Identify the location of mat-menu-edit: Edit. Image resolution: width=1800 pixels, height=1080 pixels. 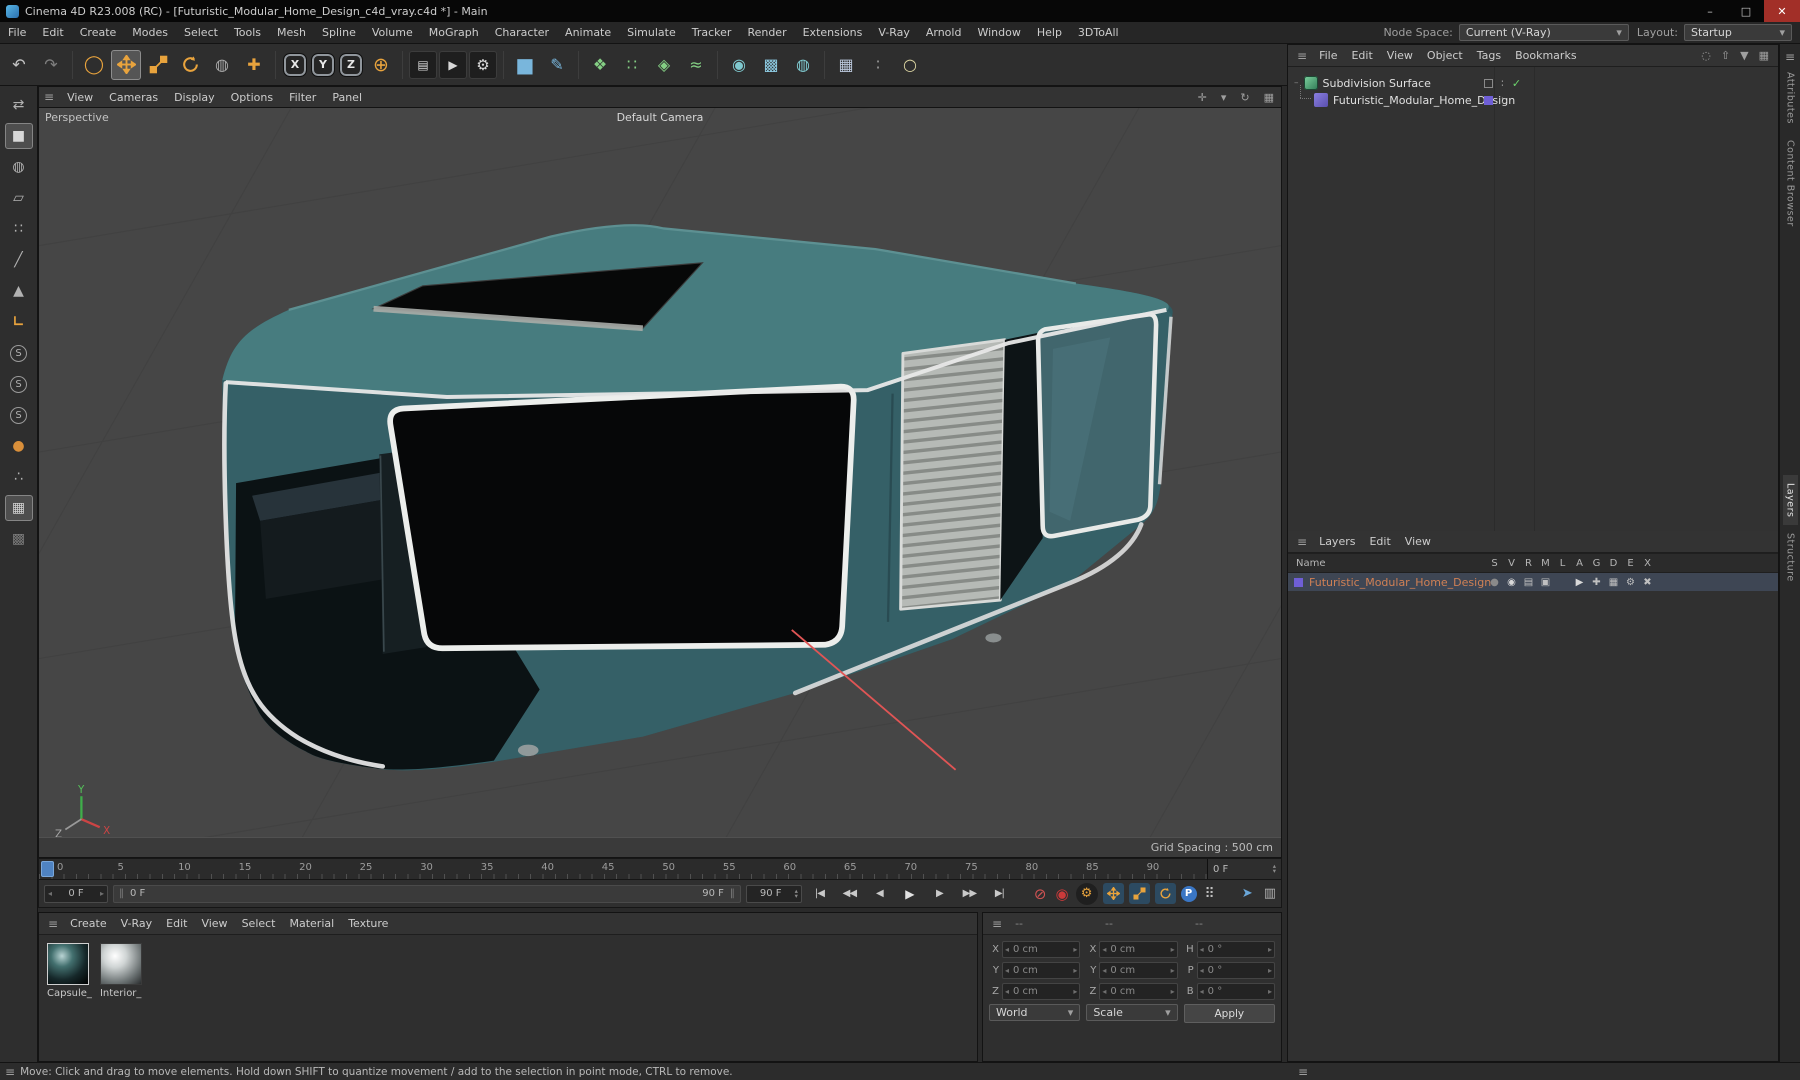
(176, 923).